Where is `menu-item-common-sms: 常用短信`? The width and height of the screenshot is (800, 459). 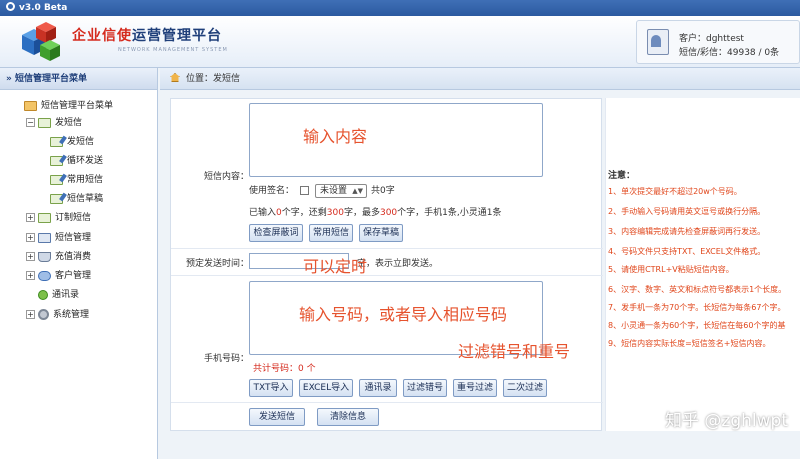 menu-item-common-sms: 常用短信 is located at coordinates (76, 180).